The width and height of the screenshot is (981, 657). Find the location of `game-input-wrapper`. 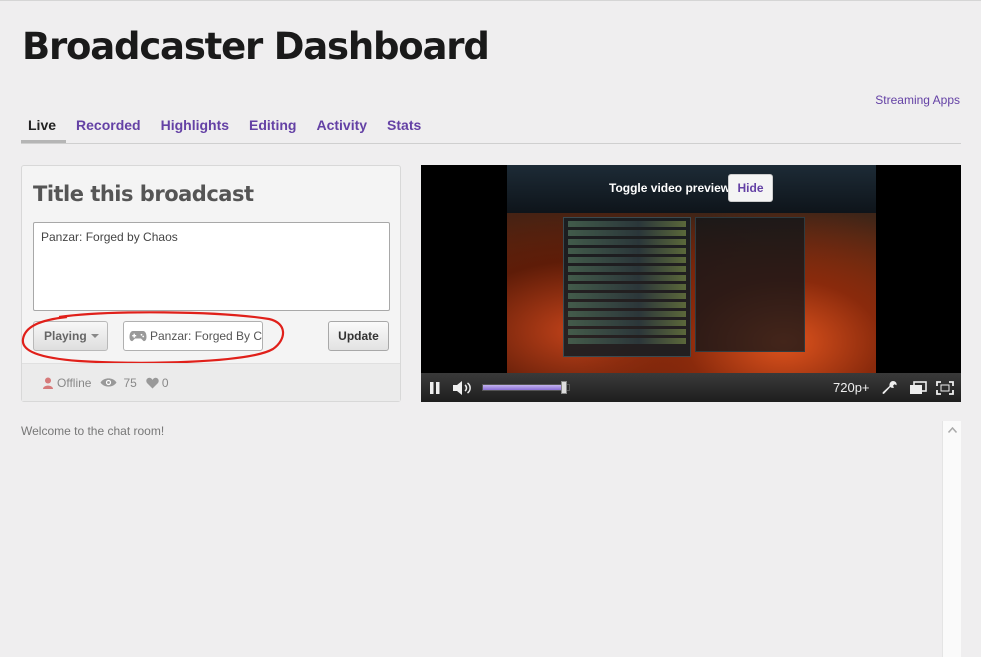

game-input-wrapper is located at coordinates (193, 336).